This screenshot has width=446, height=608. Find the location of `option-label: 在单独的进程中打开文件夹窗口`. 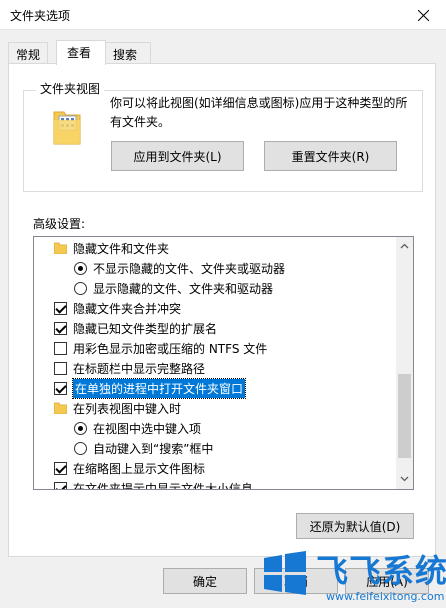

option-label: 在单独的进程中打开文件夹窗口 is located at coordinates (159, 388).